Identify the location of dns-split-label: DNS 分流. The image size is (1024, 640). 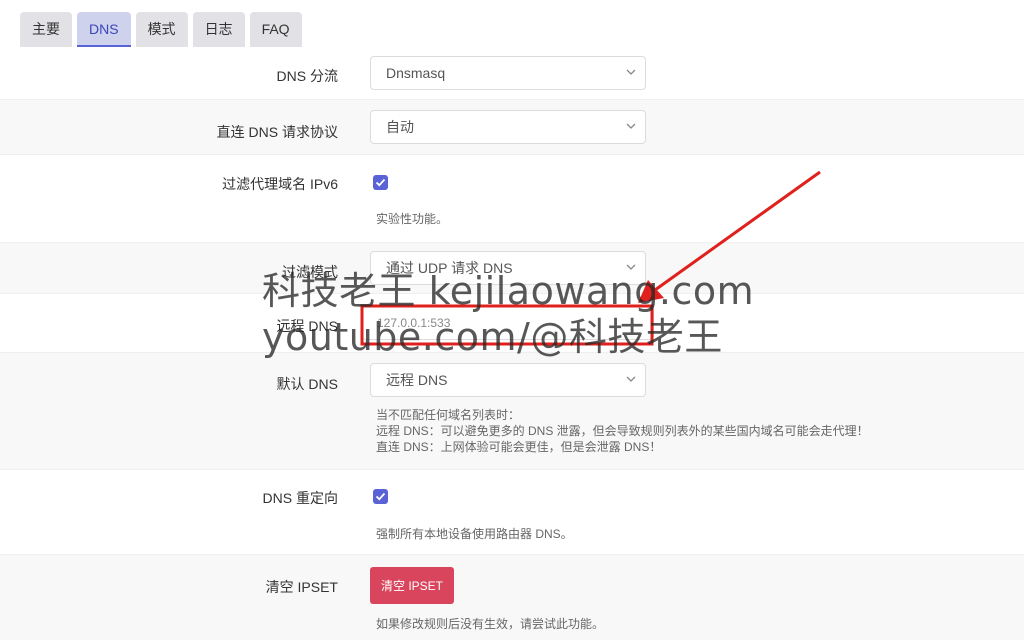
(307, 76).